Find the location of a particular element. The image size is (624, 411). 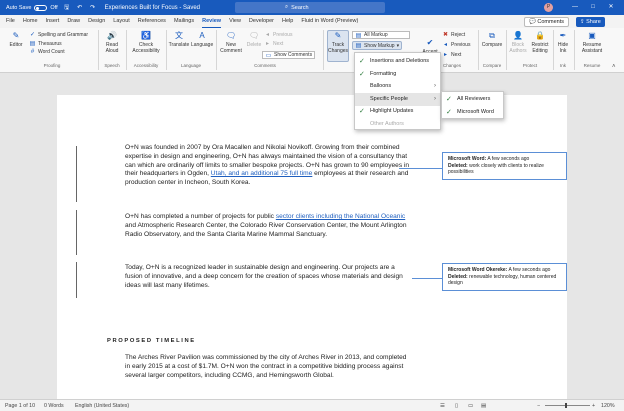

tab-references: References is located at coordinates (152, 21).